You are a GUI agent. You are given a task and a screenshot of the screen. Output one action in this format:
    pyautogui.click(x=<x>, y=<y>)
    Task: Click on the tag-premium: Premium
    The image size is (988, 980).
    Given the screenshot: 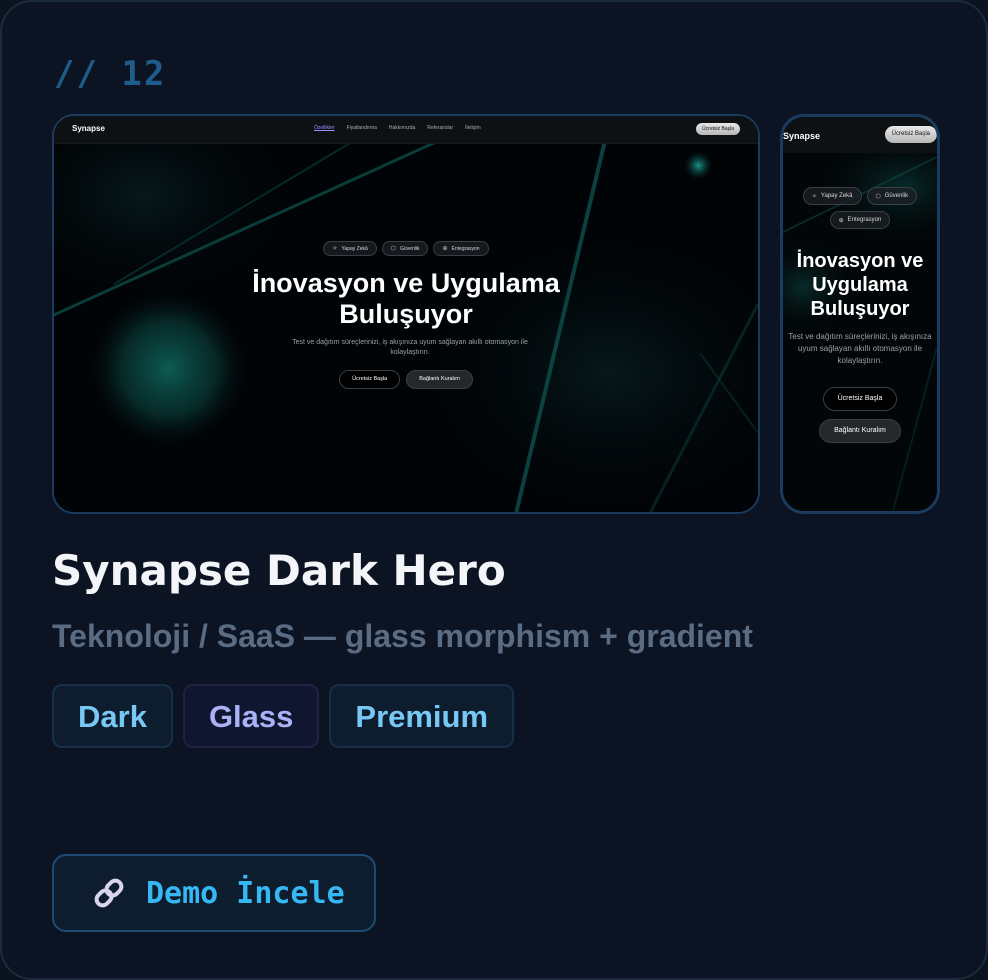 What is the action you would take?
    pyautogui.click(x=422, y=716)
    